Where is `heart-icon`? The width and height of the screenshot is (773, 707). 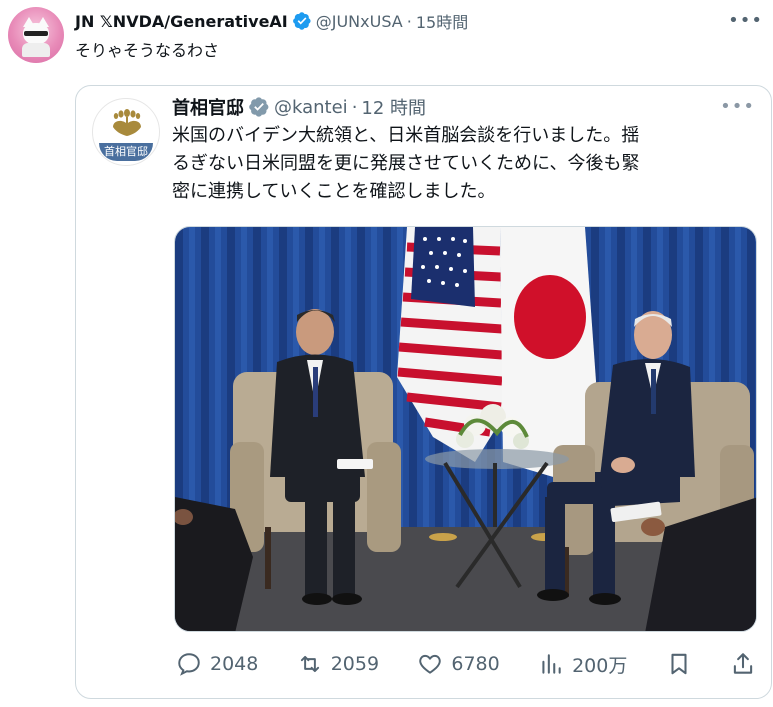 heart-icon is located at coordinates (430, 664).